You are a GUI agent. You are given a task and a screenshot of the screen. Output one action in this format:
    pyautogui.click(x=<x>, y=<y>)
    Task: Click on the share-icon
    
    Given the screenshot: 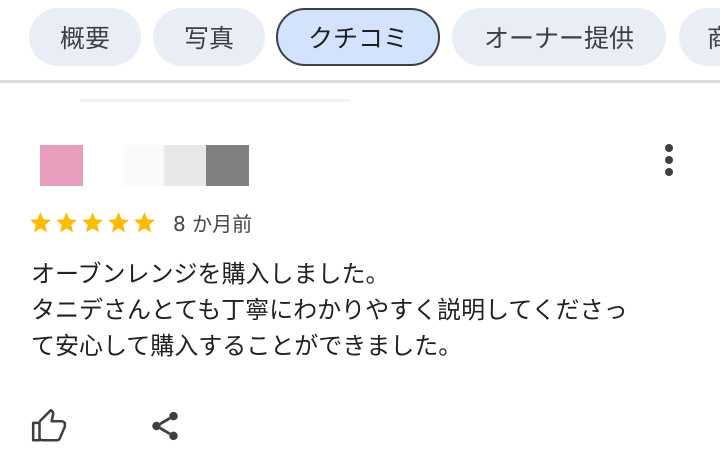 What is the action you would take?
    pyautogui.click(x=165, y=426)
    